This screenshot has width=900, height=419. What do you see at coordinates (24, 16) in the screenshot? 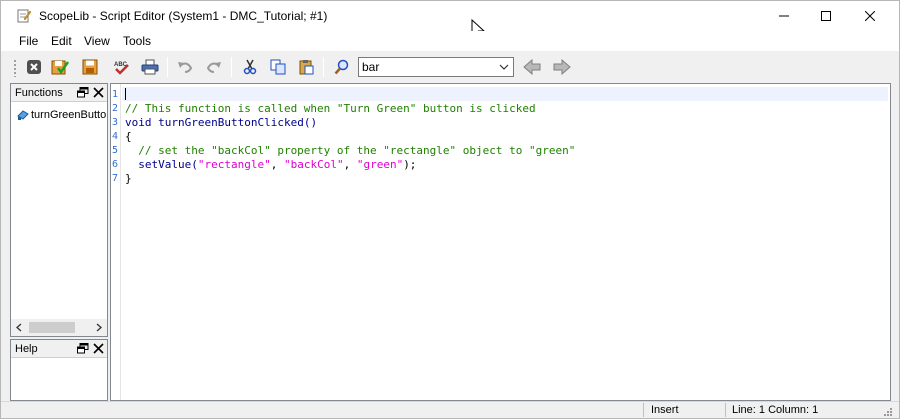
I see `script-edit-icon` at bounding box center [24, 16].